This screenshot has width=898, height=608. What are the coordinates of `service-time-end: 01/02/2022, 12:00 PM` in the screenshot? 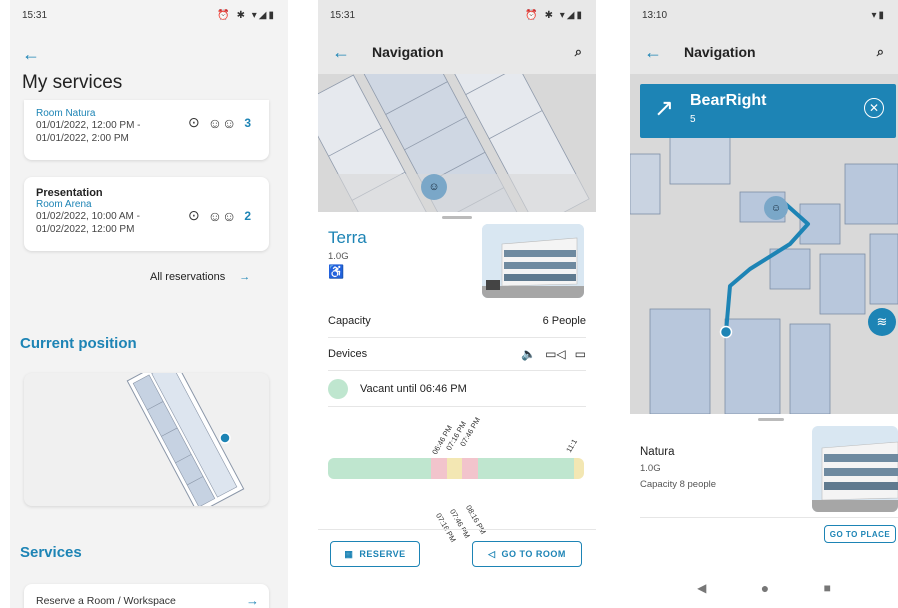 It's located at (85, 229).